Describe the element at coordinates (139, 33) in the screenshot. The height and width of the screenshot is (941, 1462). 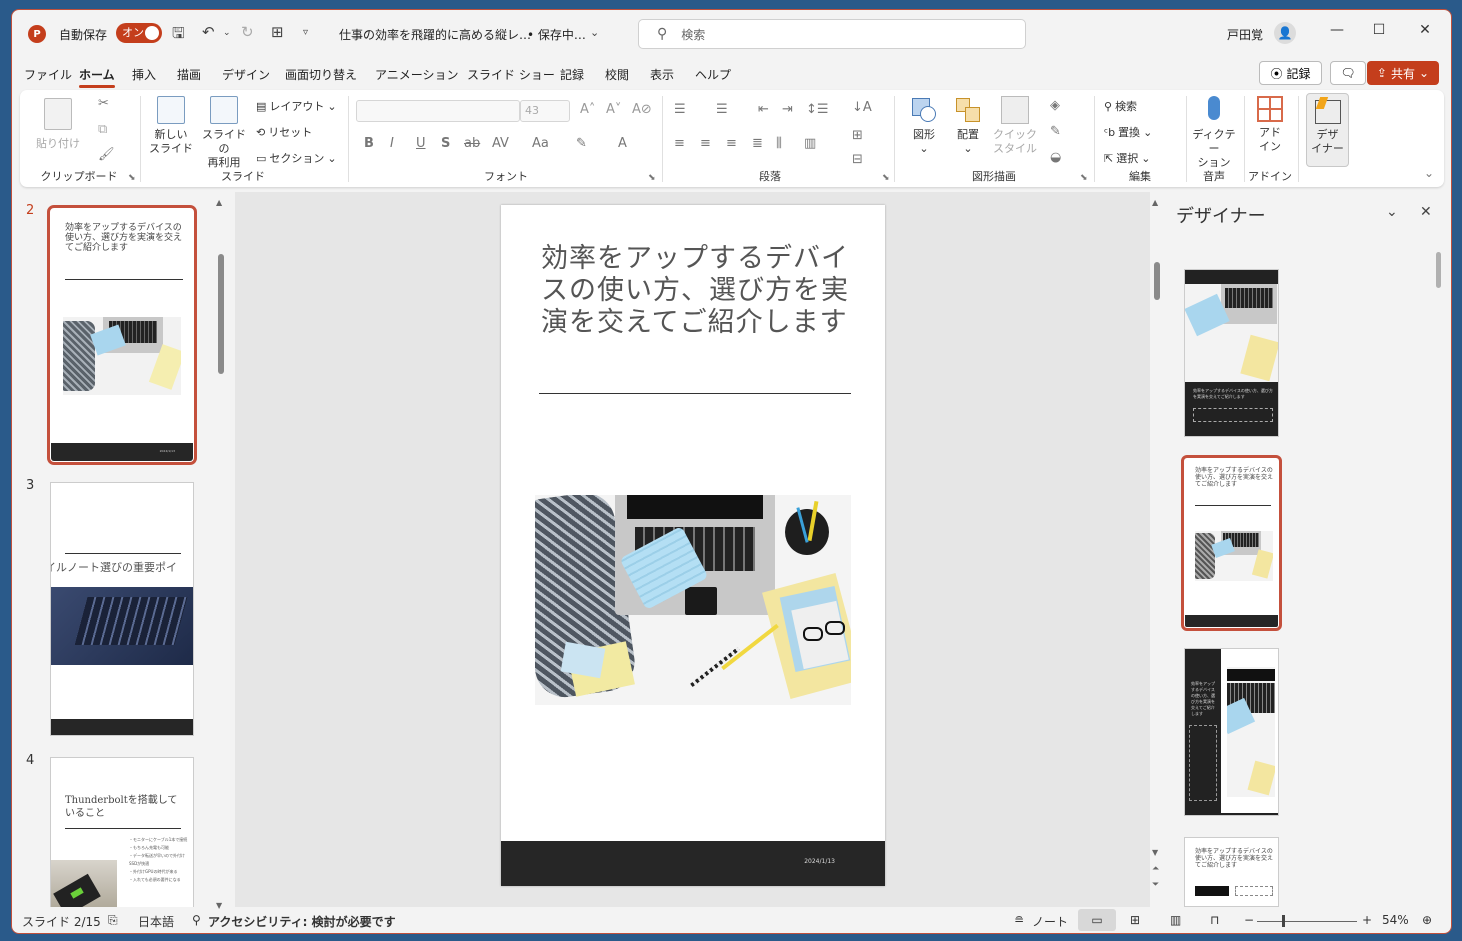
I see `autosave-toggle: オン` at that location.